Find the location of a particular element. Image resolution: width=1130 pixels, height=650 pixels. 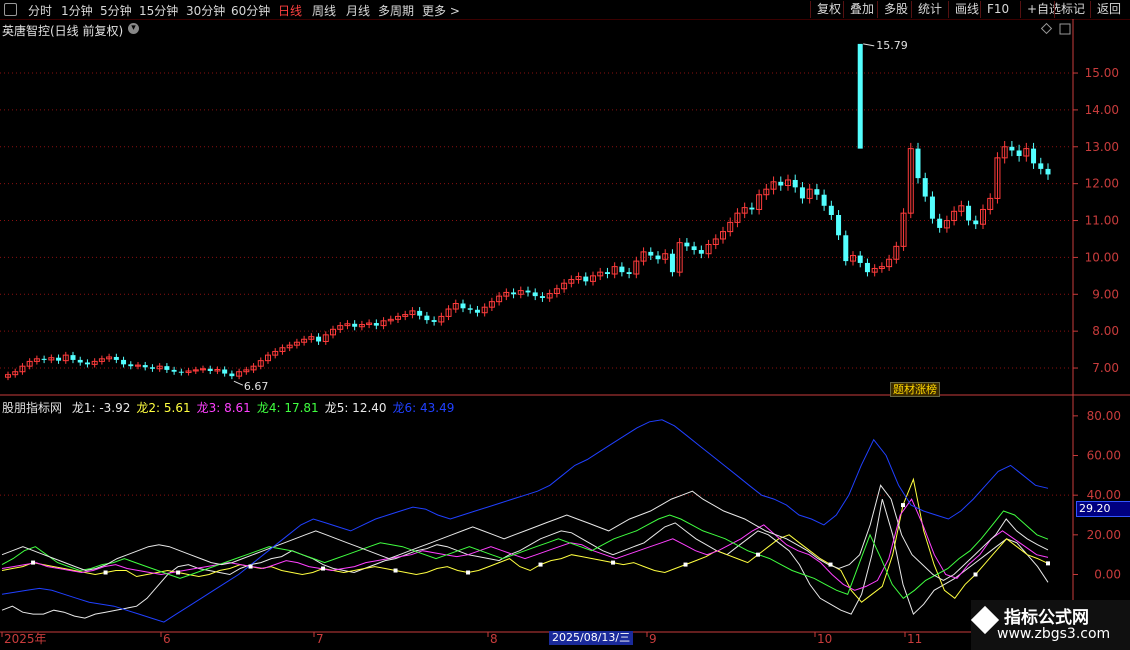

low-label: 6.67 is located at coordinates (256, 386).